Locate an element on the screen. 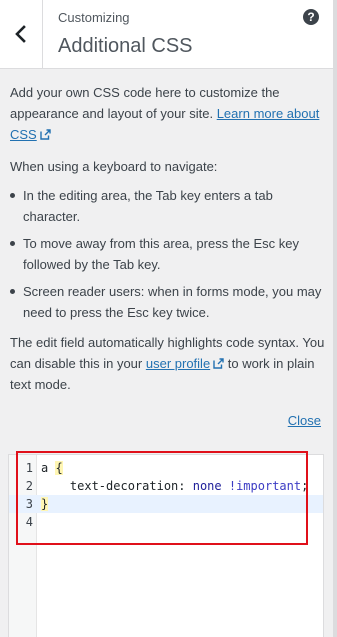  code-line-active: 3 } is located at coordinates (166, 504).